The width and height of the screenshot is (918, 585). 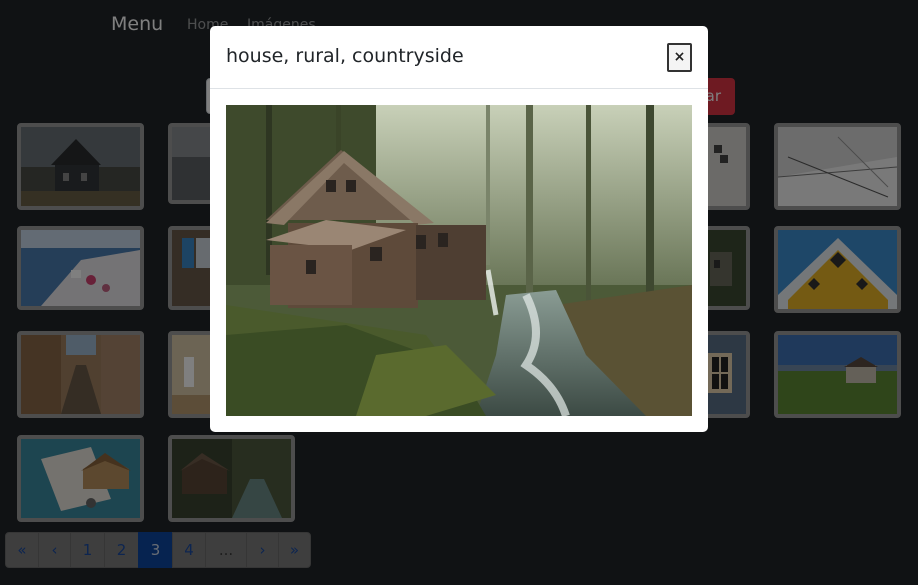 What do you see at coordinates (345, 56) in the screenshot?
I see `modal-title: house, rural, countryside` at bounding box center [345, 56].